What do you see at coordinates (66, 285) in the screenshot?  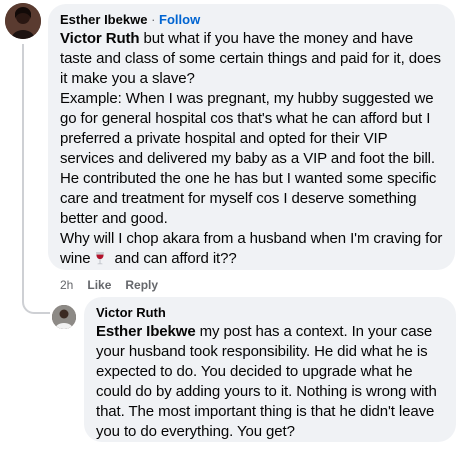 I see `comment-time: 2h` at bounding box center [66, 285].